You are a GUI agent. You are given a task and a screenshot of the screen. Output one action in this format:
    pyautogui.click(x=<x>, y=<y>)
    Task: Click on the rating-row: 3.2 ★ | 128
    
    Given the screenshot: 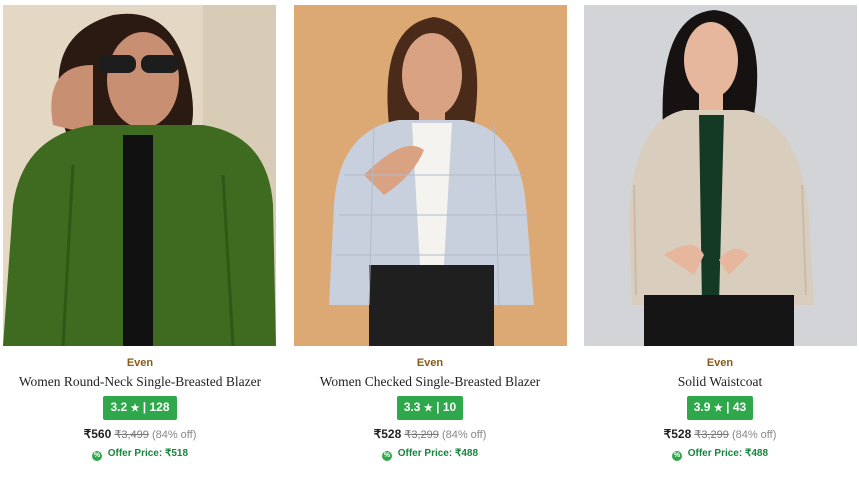 What is the action you would take?
    pyautogui.click(x=140, y=408)
    